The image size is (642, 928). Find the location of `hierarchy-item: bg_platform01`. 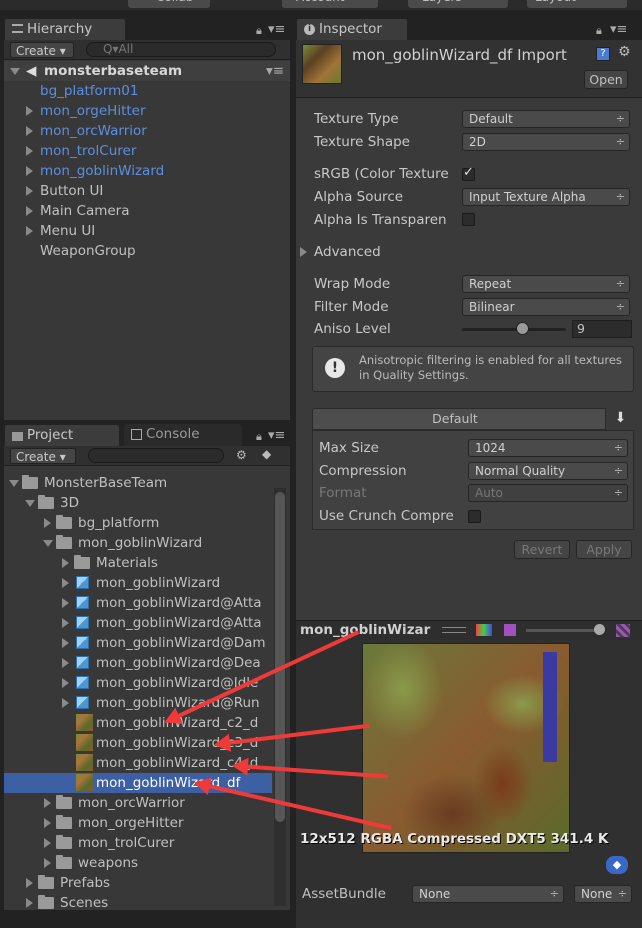

hierarchy-item: bg_platform01 is located at coordinates (144, 91).